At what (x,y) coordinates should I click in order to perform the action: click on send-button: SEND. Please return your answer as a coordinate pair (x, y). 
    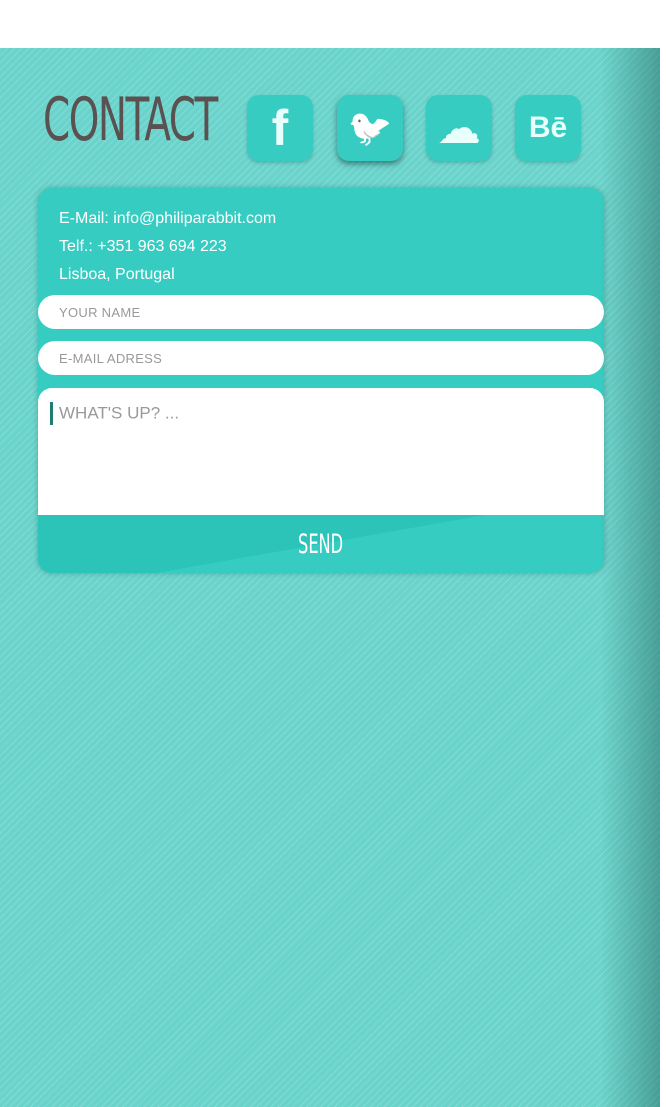
    Looking at the image, I should click on (321, 544).